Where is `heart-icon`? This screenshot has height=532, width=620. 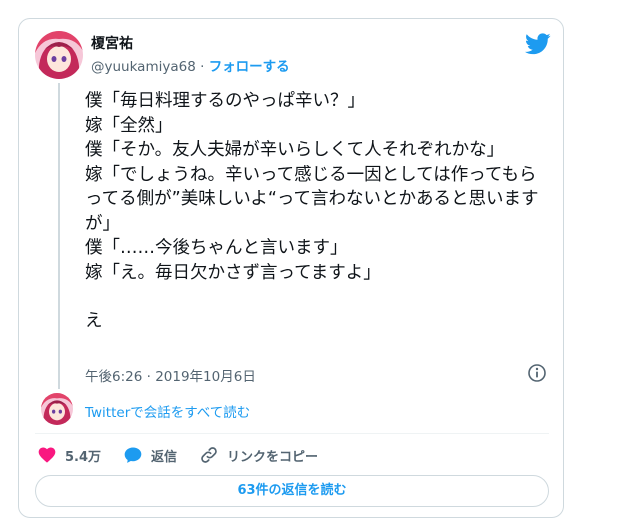 heart-icon is located at coordinates (47, 455).